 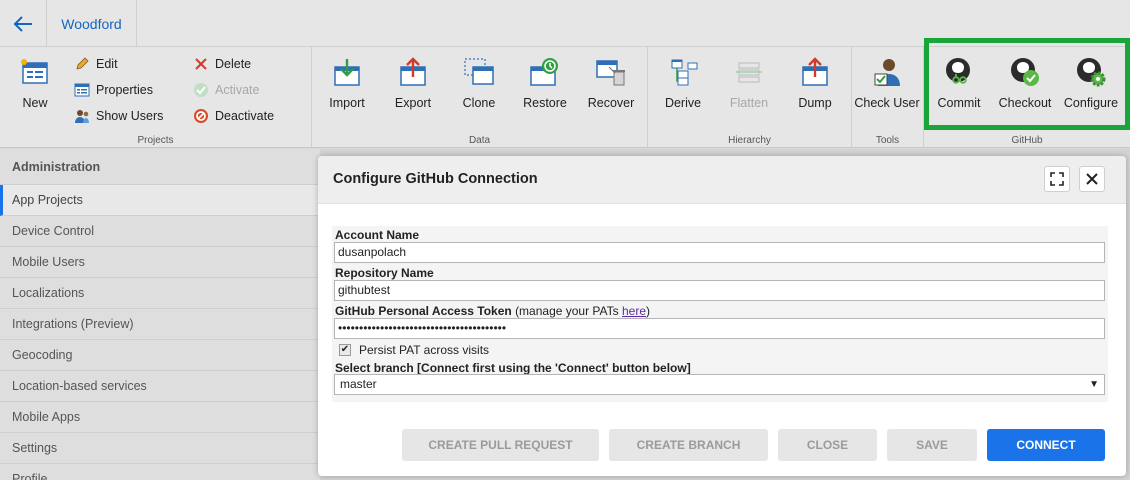 I want to click on data-group: Import Export Clone Restore Recover Data, so click(x=480, y=97).